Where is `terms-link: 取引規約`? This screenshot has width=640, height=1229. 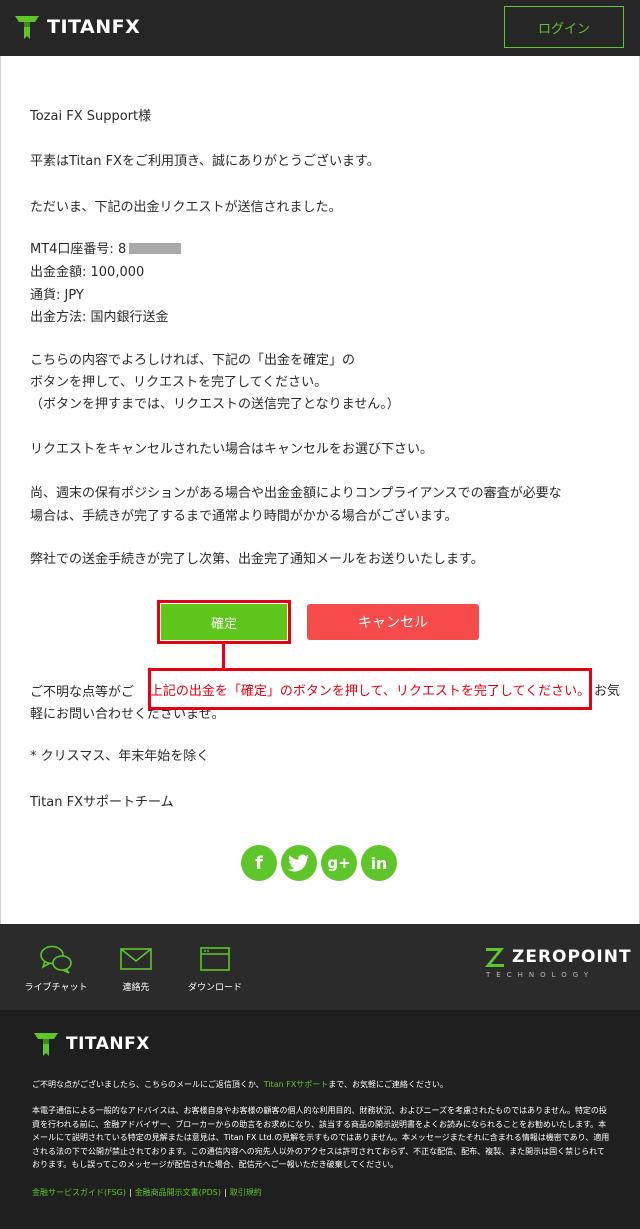
terms-link: 取引規約 is located at coordinates (246, 1192).